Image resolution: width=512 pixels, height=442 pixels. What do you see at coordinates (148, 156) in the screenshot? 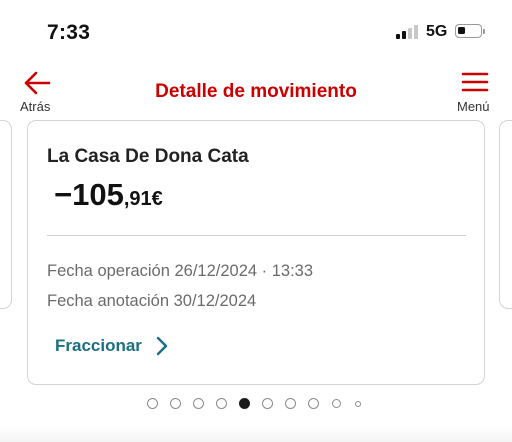
I see `merchant-name: La Casa De Dona Cata` at bounding box center [148, 156].